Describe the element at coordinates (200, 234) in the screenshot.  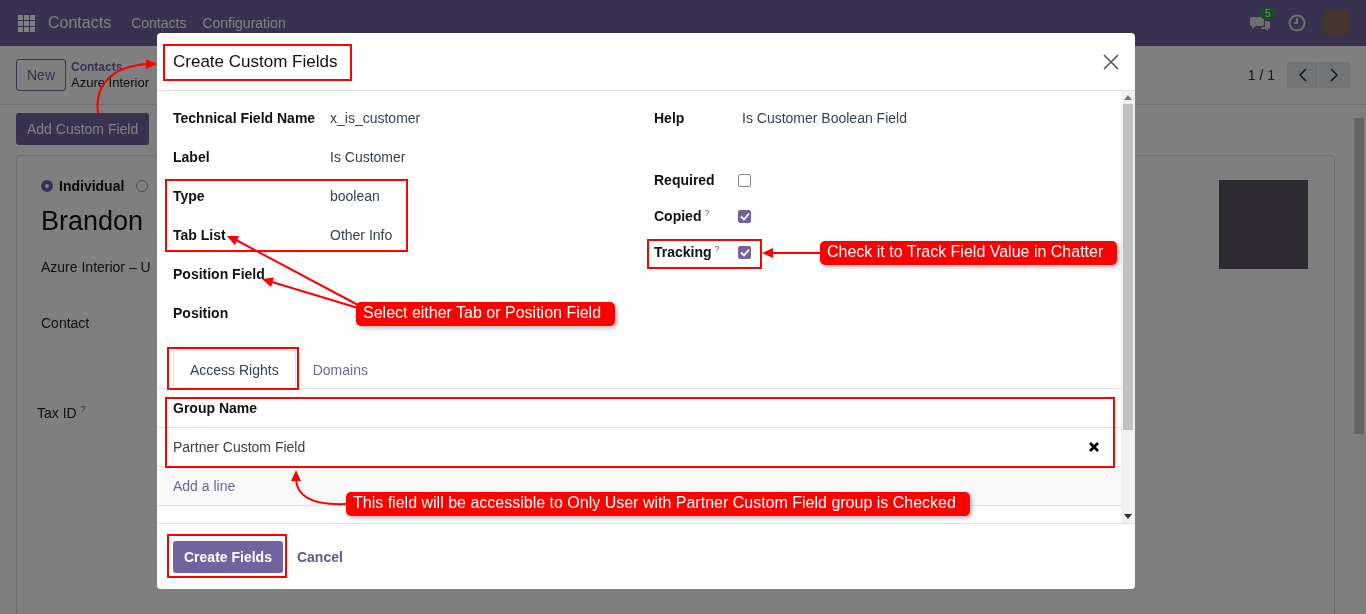
I see `field-label: Tab List` at that location.